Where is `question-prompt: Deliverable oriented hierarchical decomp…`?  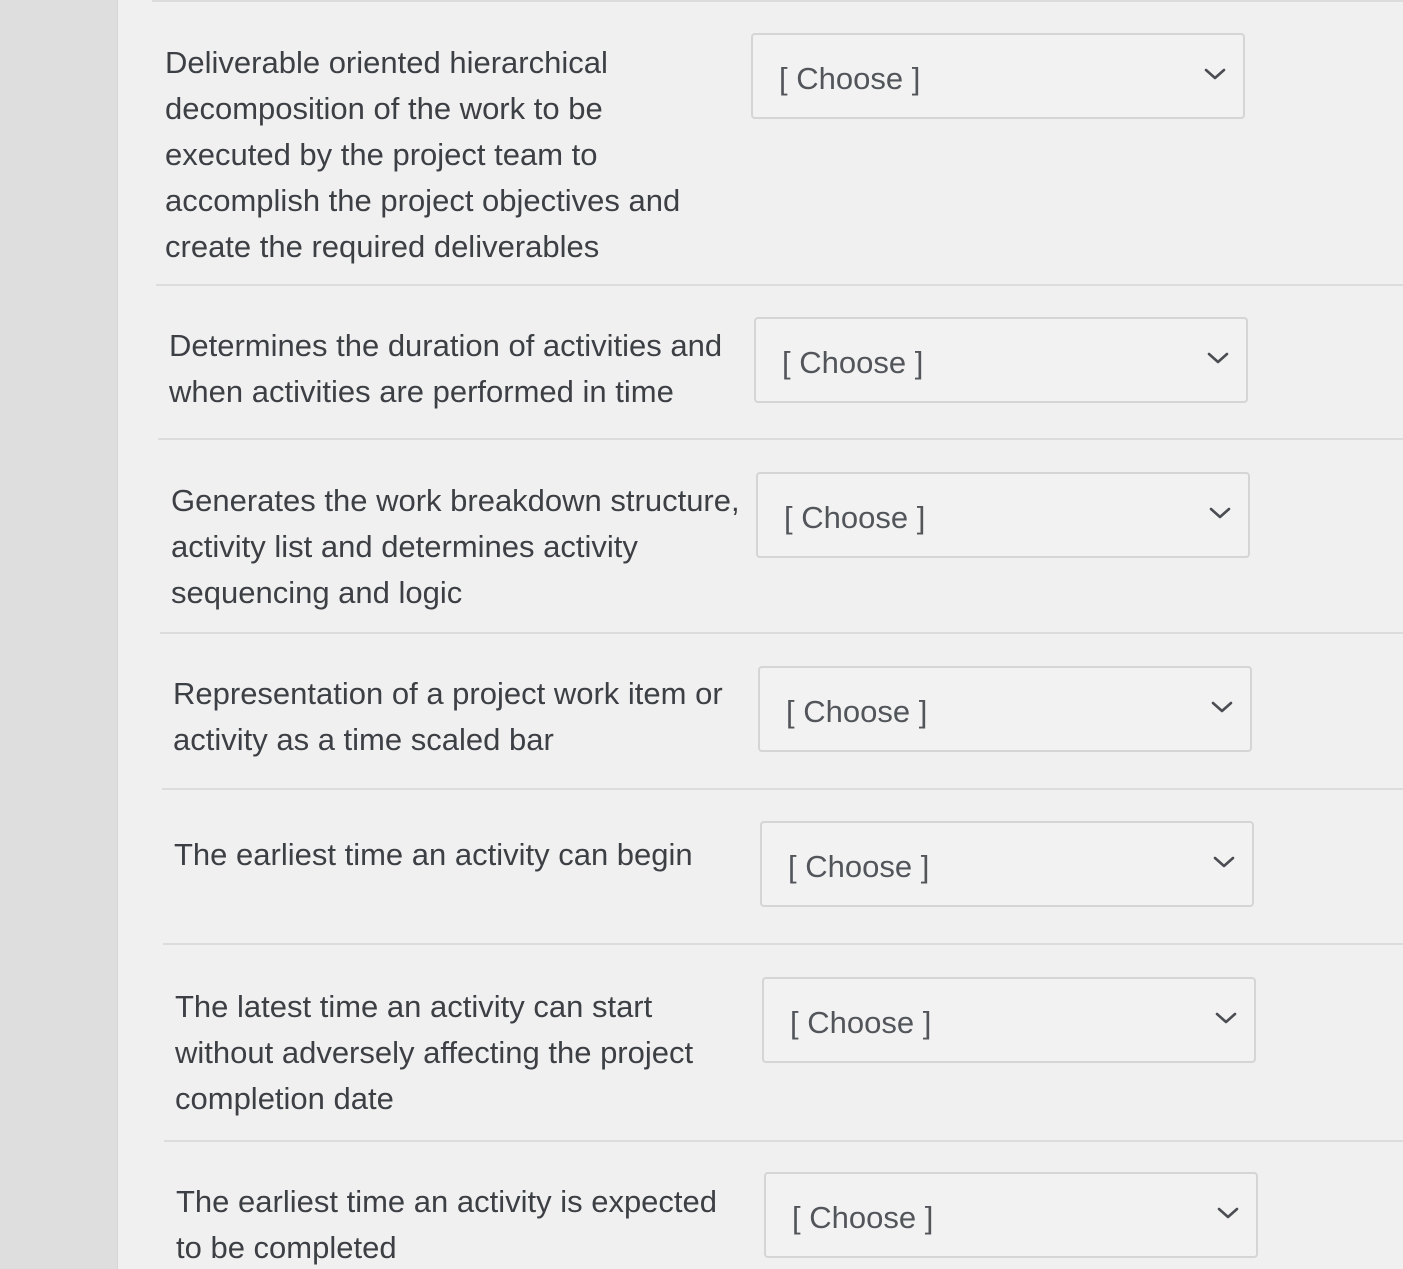 question-prompt: Deliverable oriented hierarchical decomp… is located at coordinates (423, 154).